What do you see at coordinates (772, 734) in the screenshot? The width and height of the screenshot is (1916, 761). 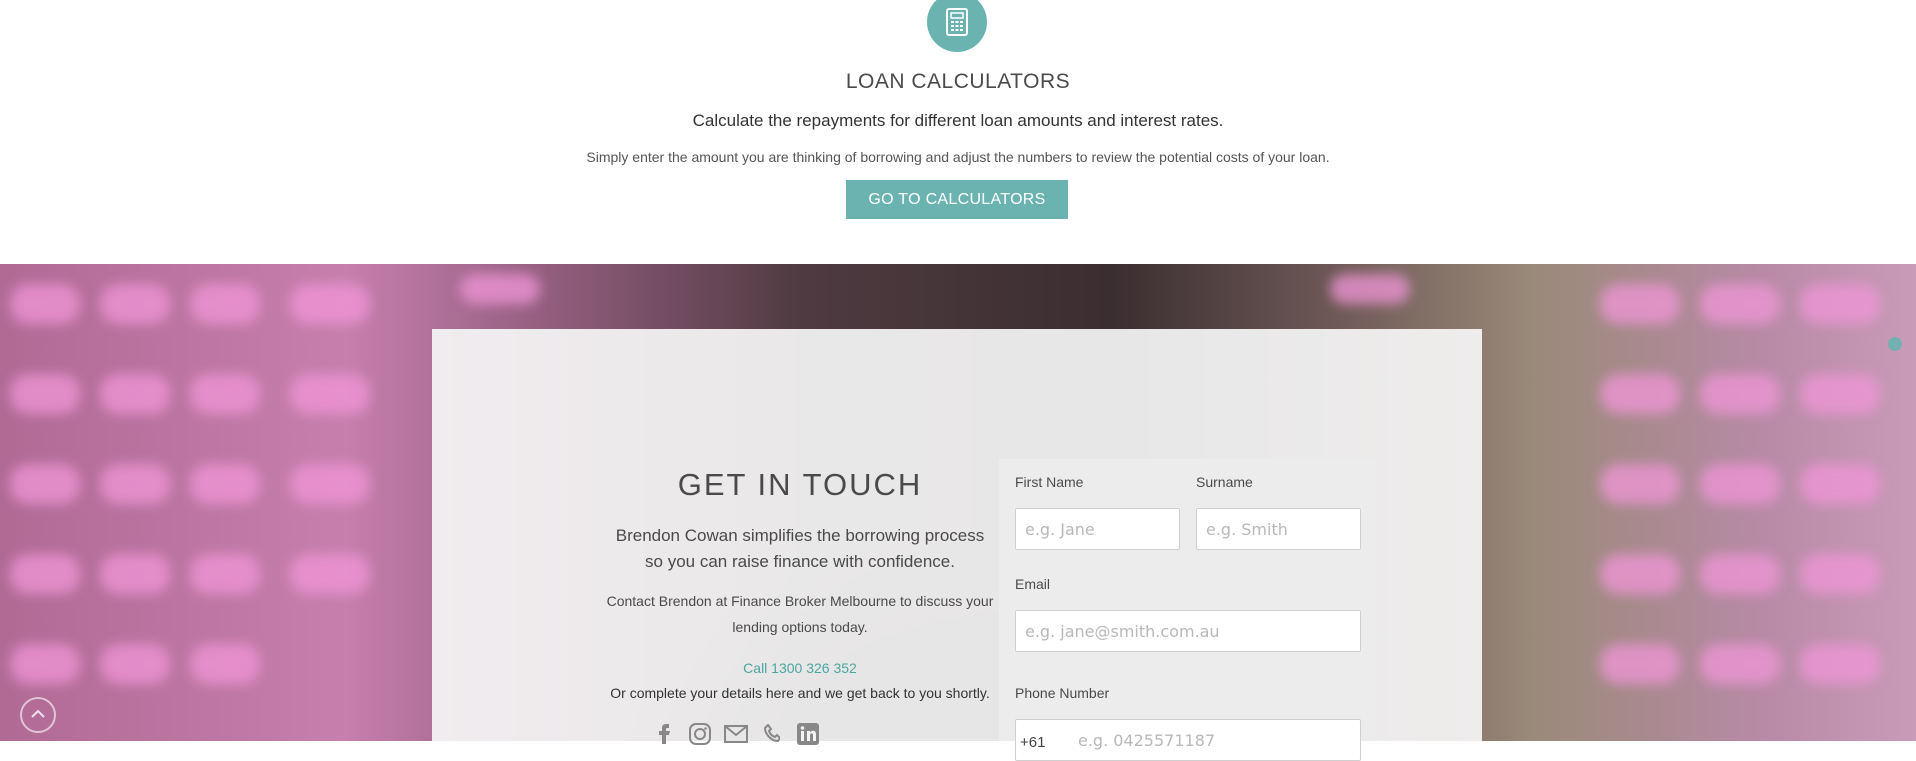 I see `phone-icon` at bounding box center [772, 734].